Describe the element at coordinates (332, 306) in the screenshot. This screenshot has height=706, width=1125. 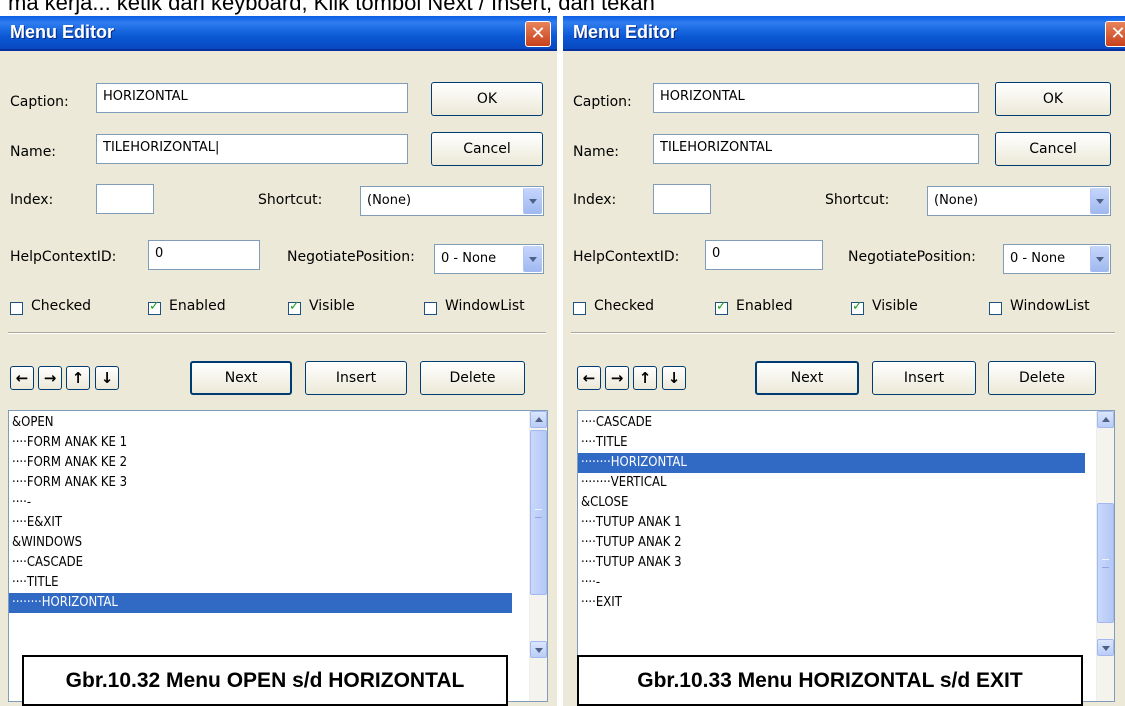
I see `visible-label: Visible` at that location.